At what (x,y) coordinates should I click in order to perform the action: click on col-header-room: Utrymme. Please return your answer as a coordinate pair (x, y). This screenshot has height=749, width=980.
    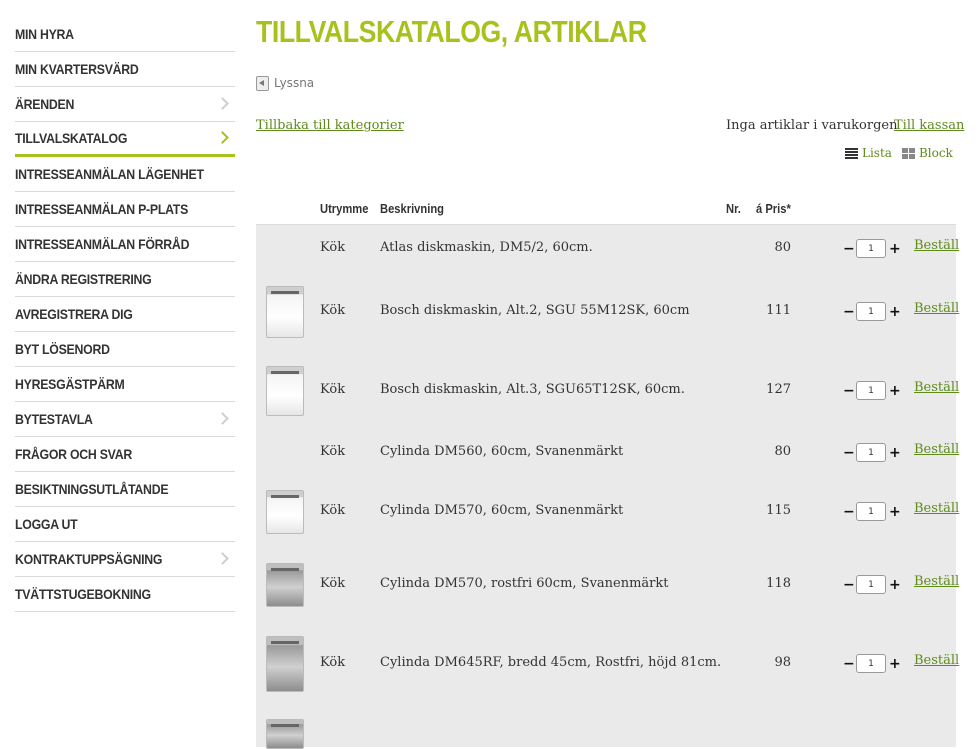
    Looking at the image, I should click on (344, 208).